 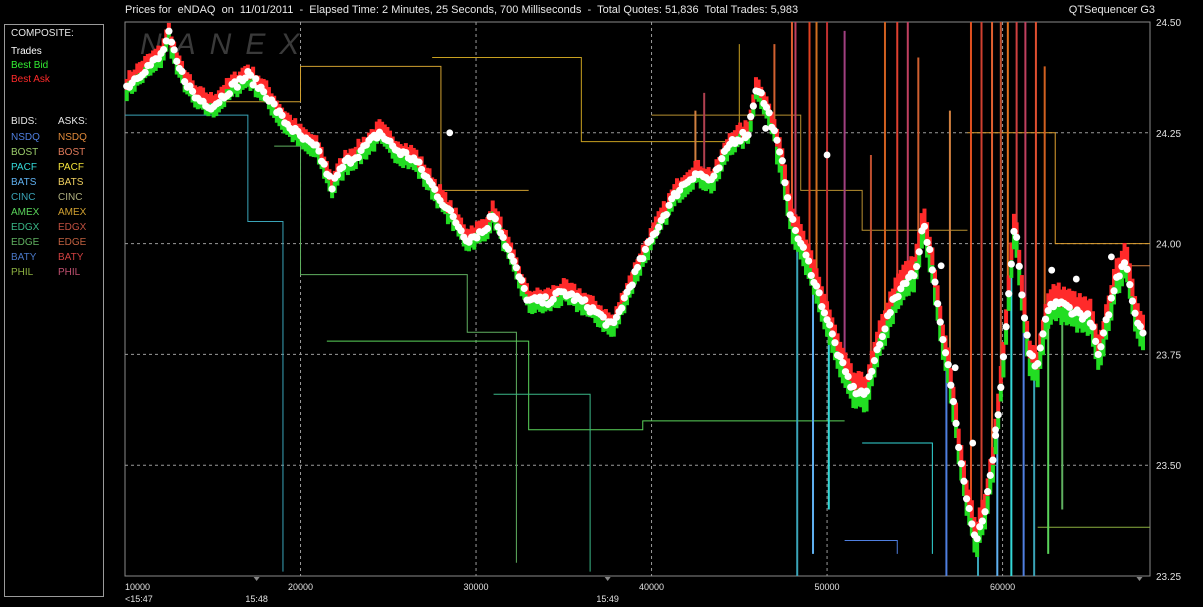 I want to click on y-tick-label: 24.25, so click(x=1168, y=134).